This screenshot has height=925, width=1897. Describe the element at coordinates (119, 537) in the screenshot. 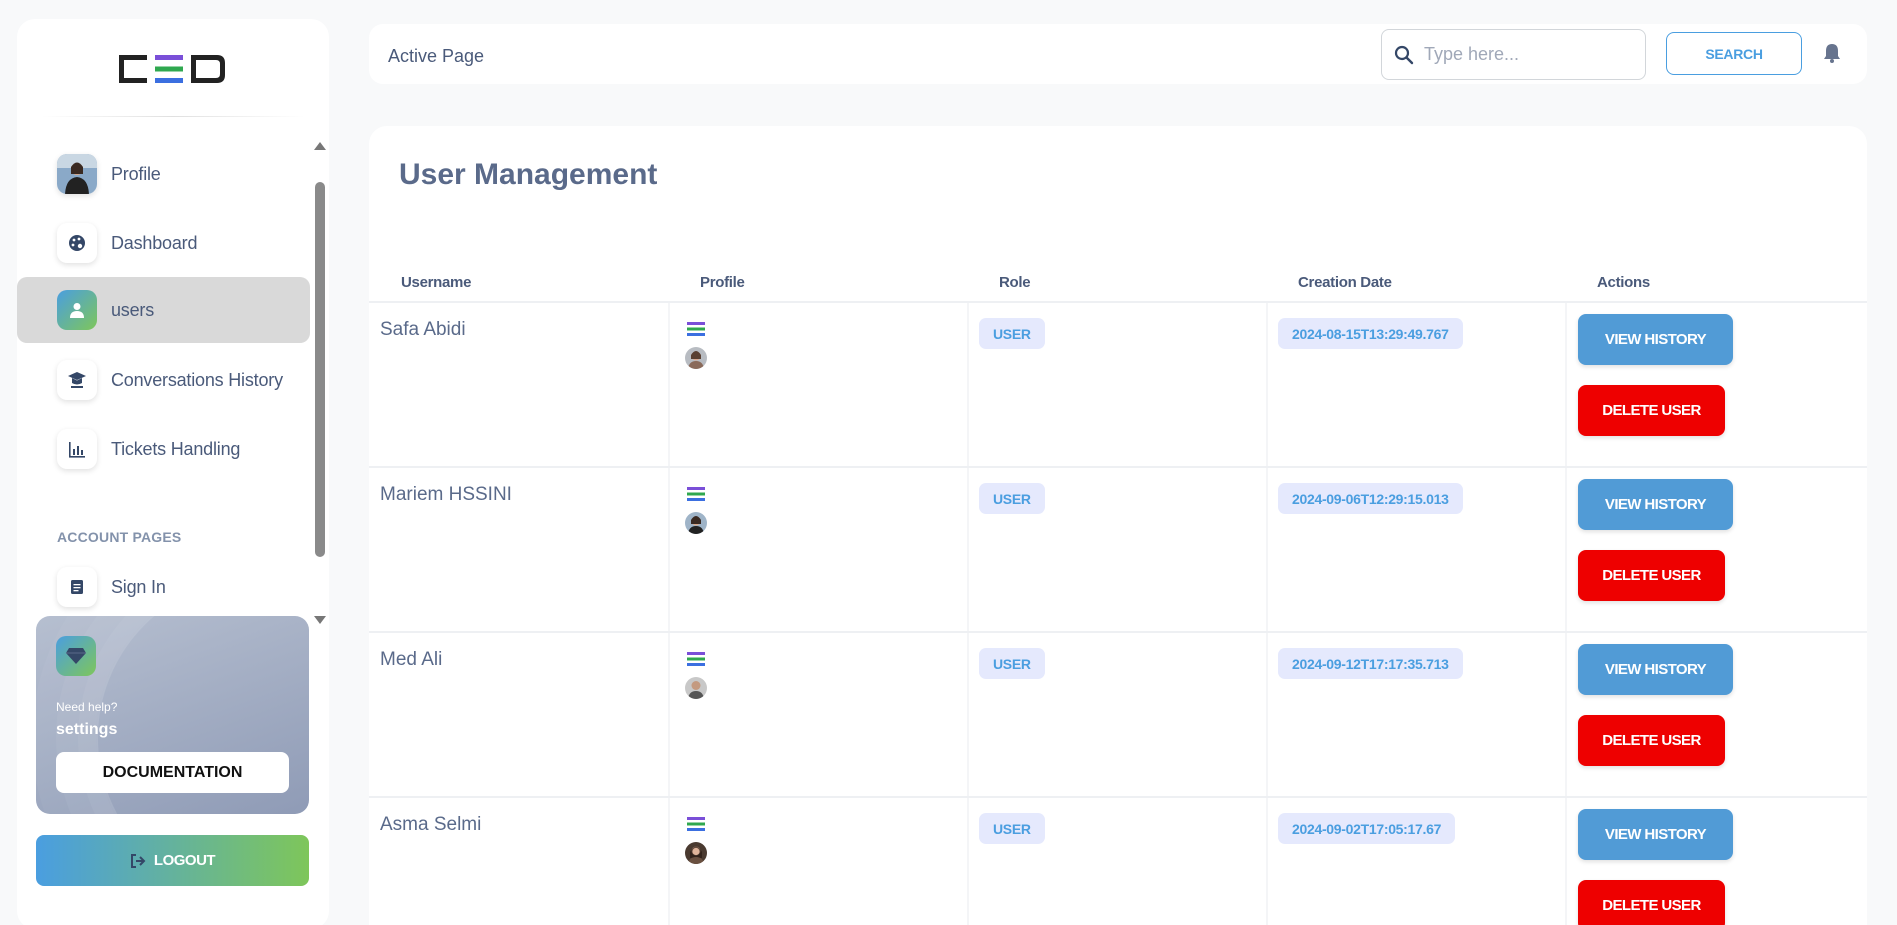

I see `section-title-account-pages: ACCOUNT PAGES` at that location.